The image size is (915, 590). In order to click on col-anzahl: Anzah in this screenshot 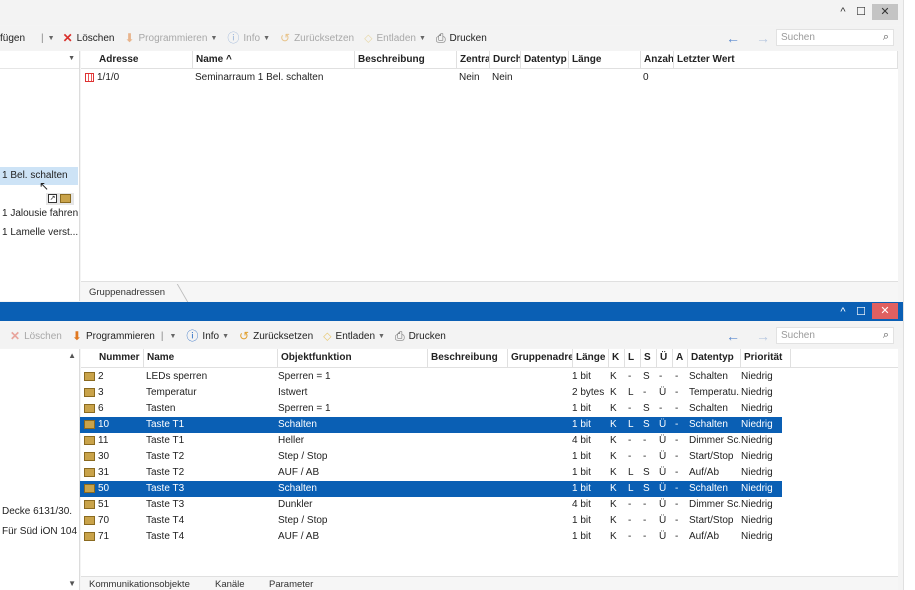, I will do `click(657, 60)`.